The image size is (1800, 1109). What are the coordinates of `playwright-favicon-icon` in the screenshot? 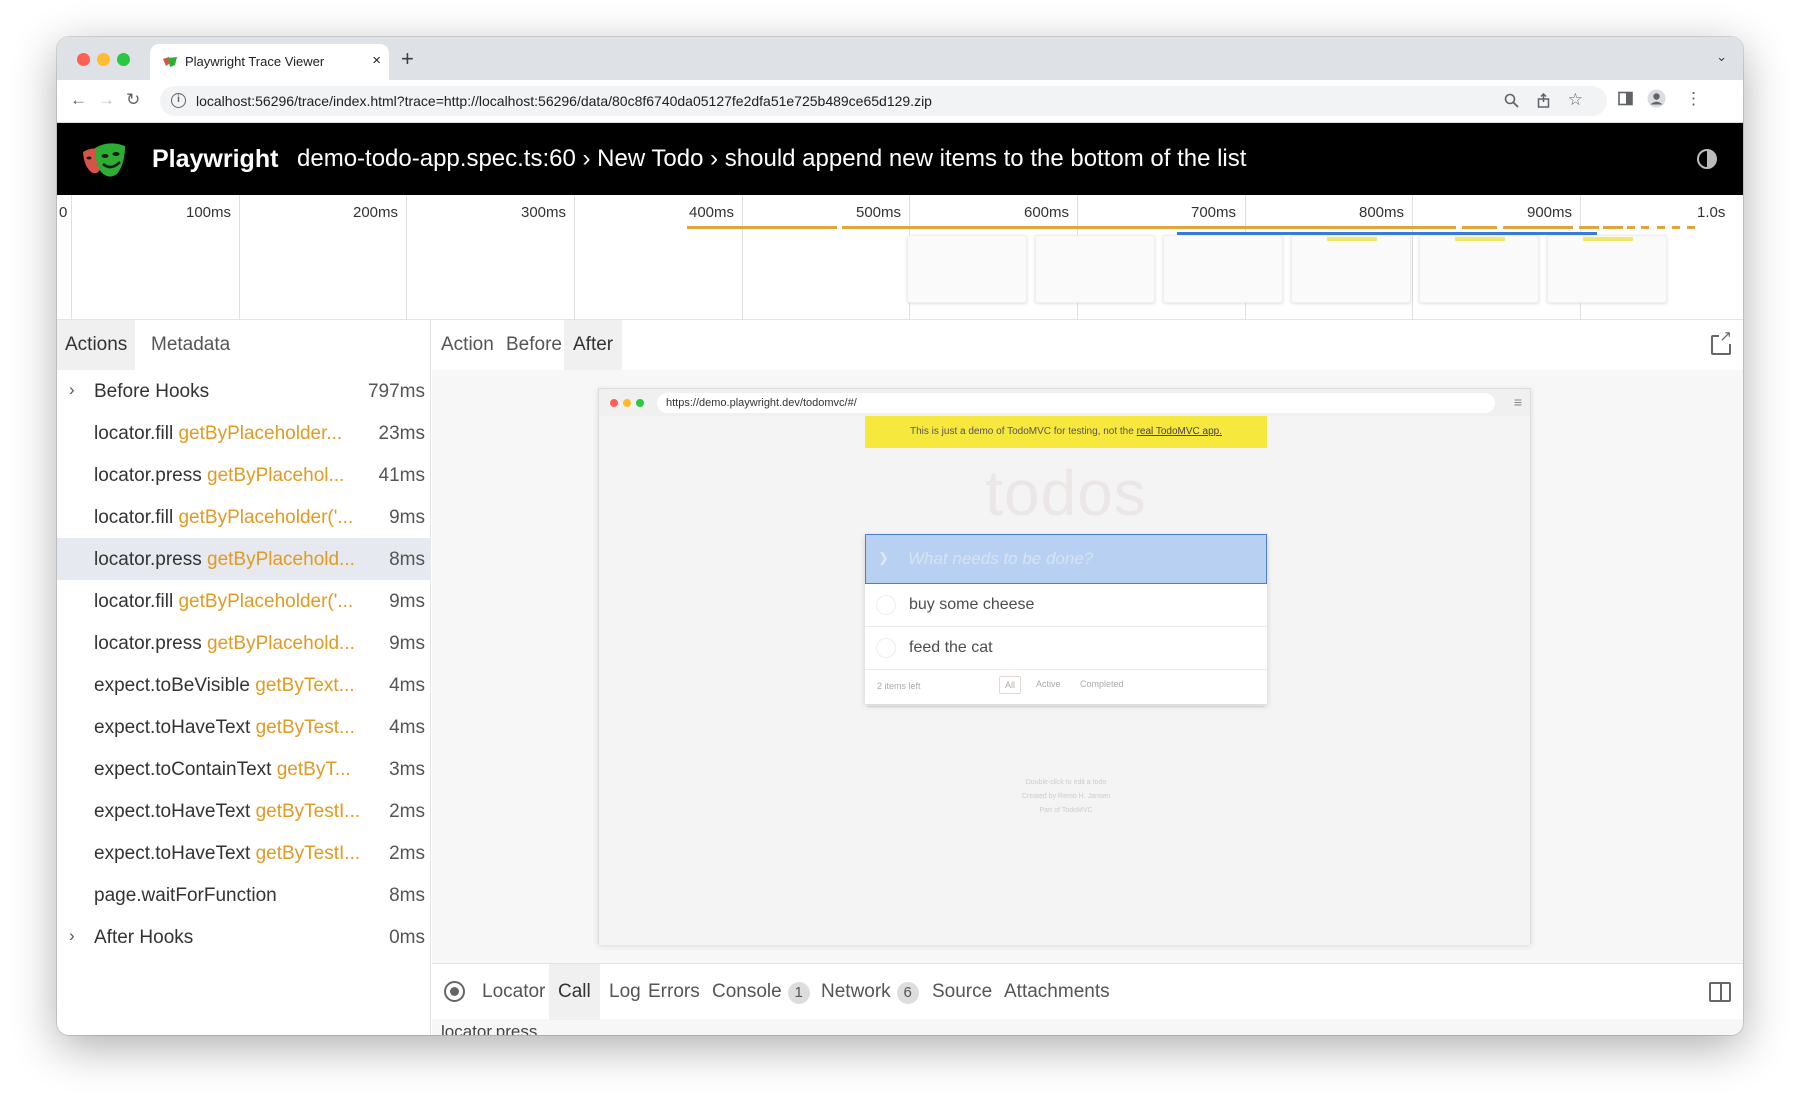 It's located at (170, 62).